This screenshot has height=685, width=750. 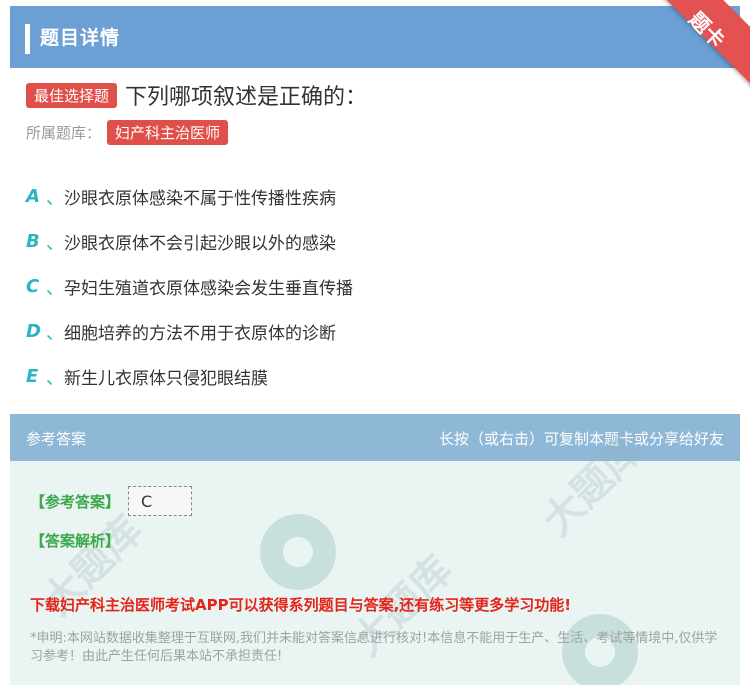 I want to click on question-bank-line: 所属题库： 妇产科主治医师, so click(x=127, y=132).